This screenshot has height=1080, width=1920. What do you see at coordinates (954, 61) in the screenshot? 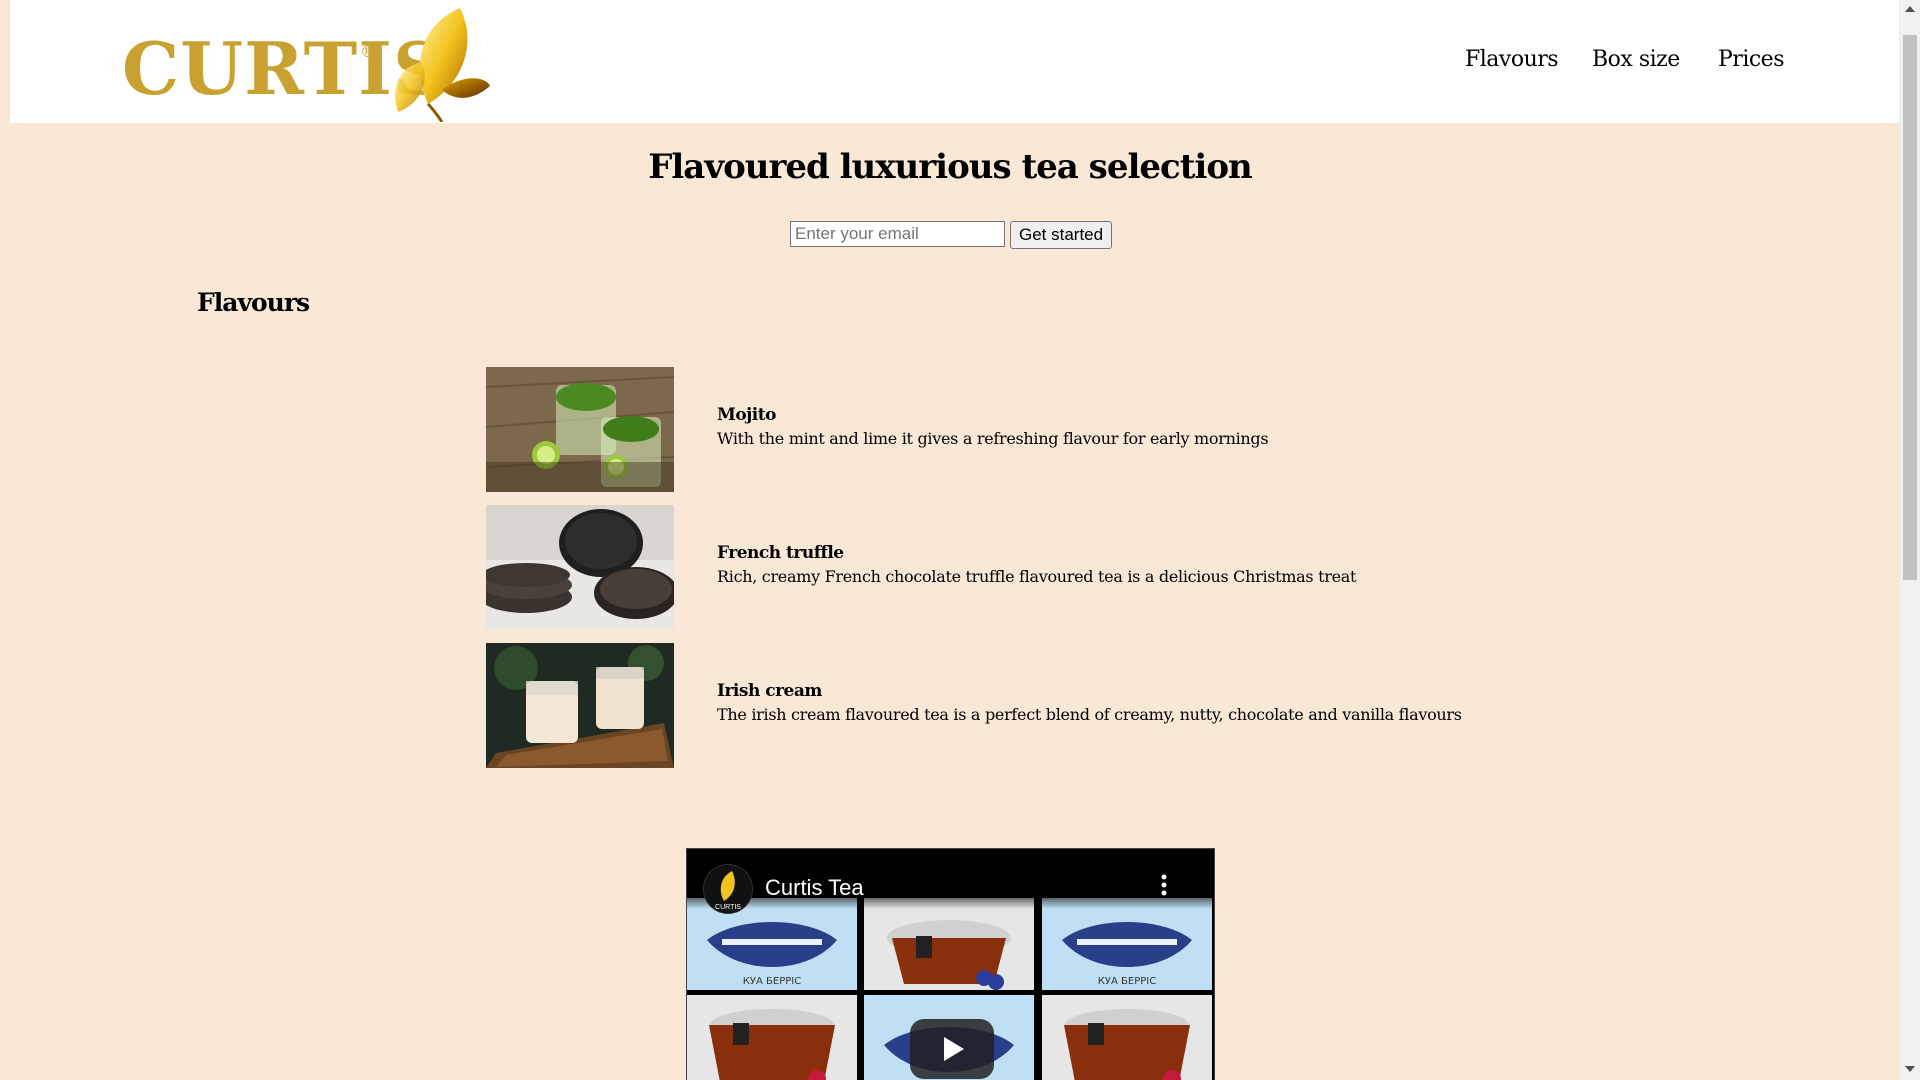
I see `site-header: CURTIS ® Flavours Box size Prices` at bounding box center [954, 61].